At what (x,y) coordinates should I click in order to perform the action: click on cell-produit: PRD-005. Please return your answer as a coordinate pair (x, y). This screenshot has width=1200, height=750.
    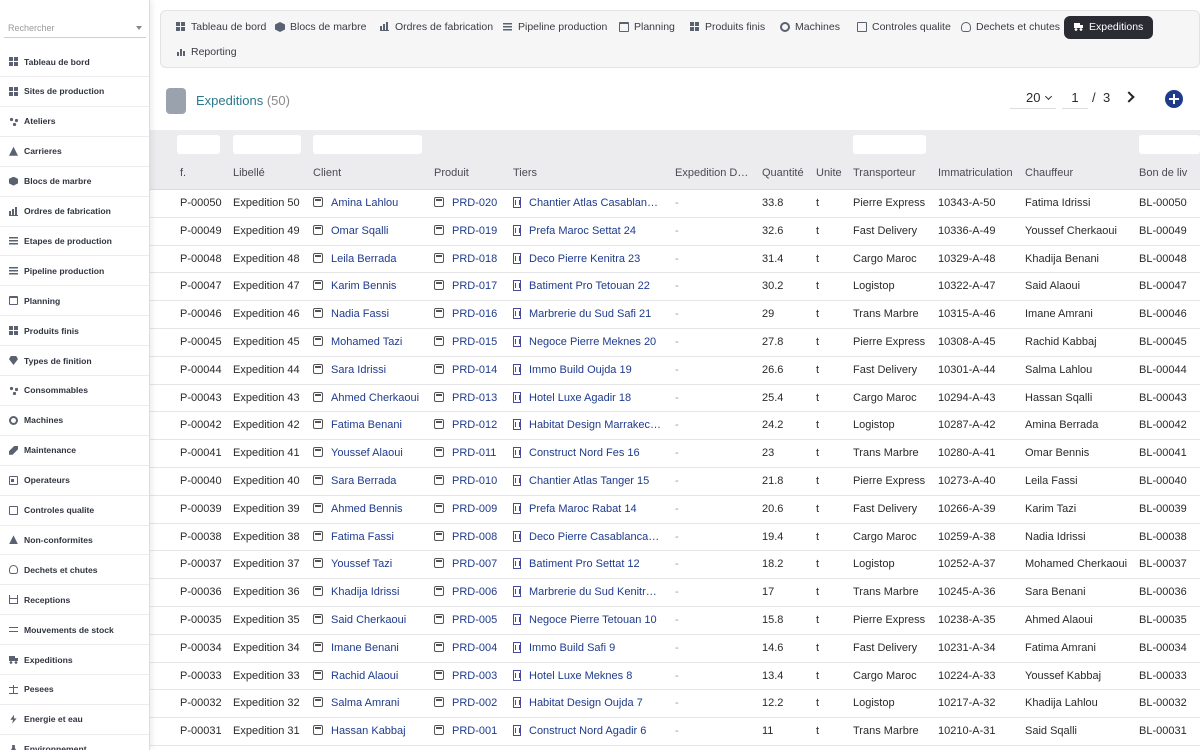
    Looking at the image, I should click on (471, 619).